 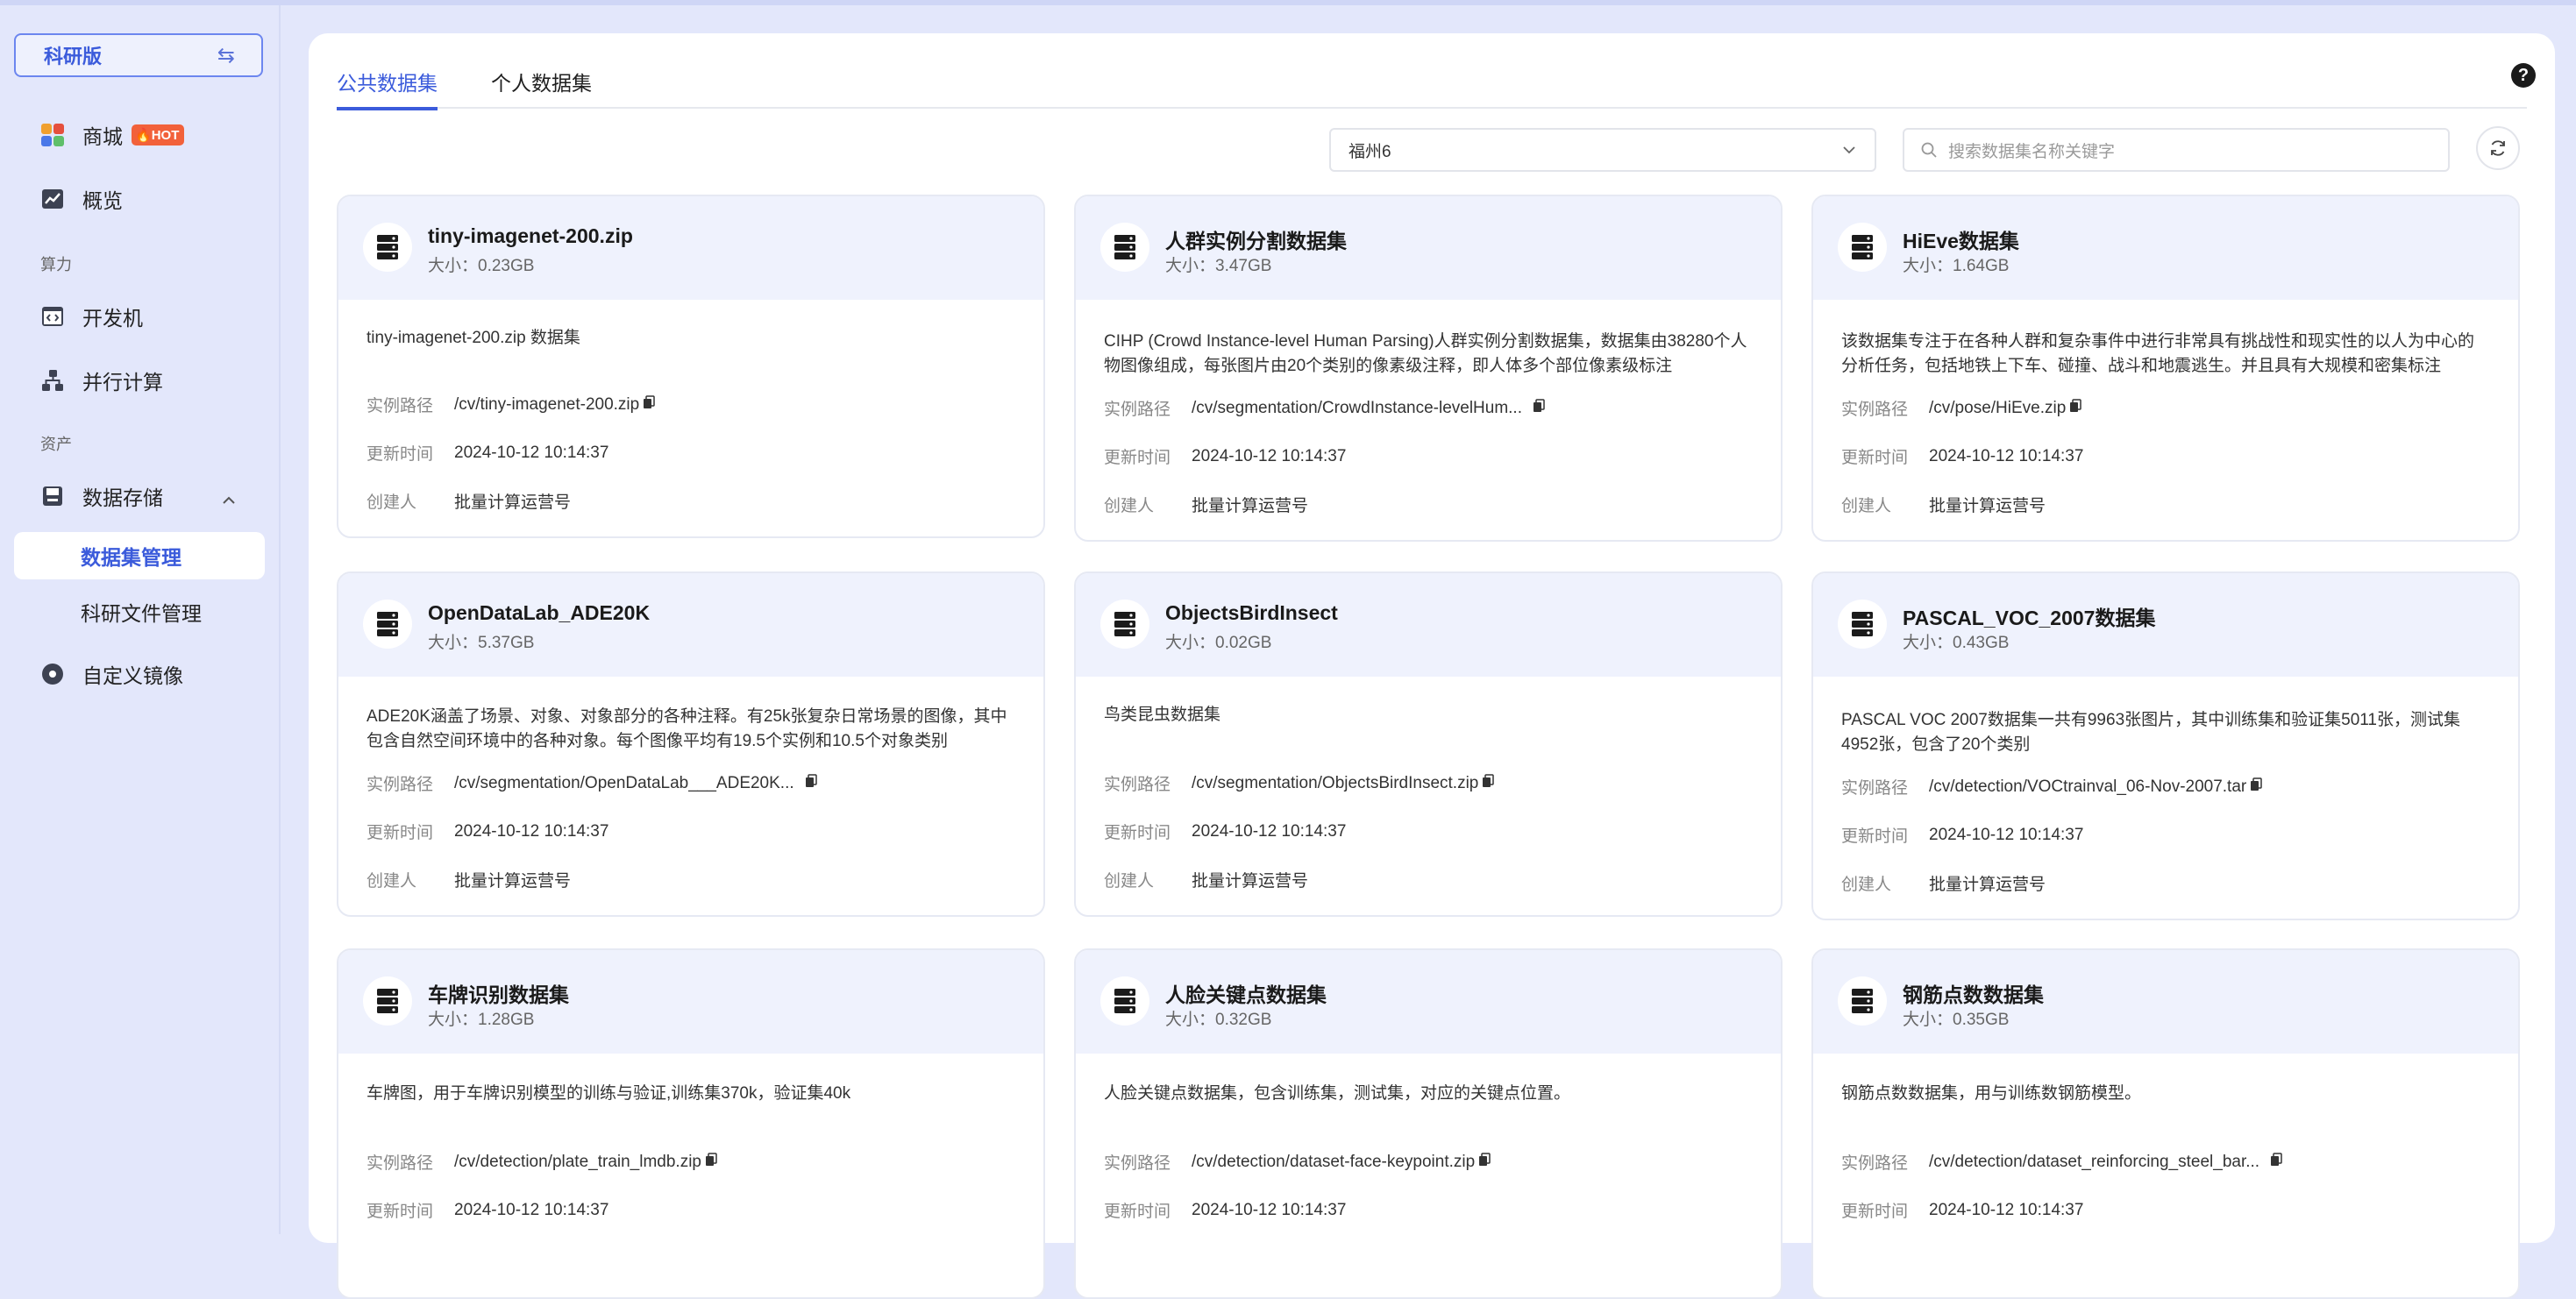 What do you see at coordinates (1432, 89) in the screenshot?
I see `tab-bar: 公共数据集 个人数据集` at bounding box center [1432, 89].